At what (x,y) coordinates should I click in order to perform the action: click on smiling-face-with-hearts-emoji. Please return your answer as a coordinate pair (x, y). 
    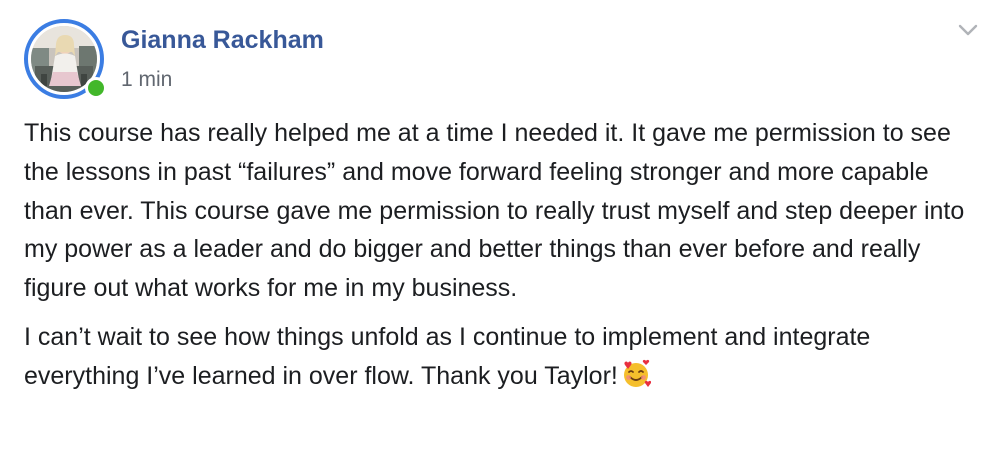
    Looking at the image, I should click on (637, 373).